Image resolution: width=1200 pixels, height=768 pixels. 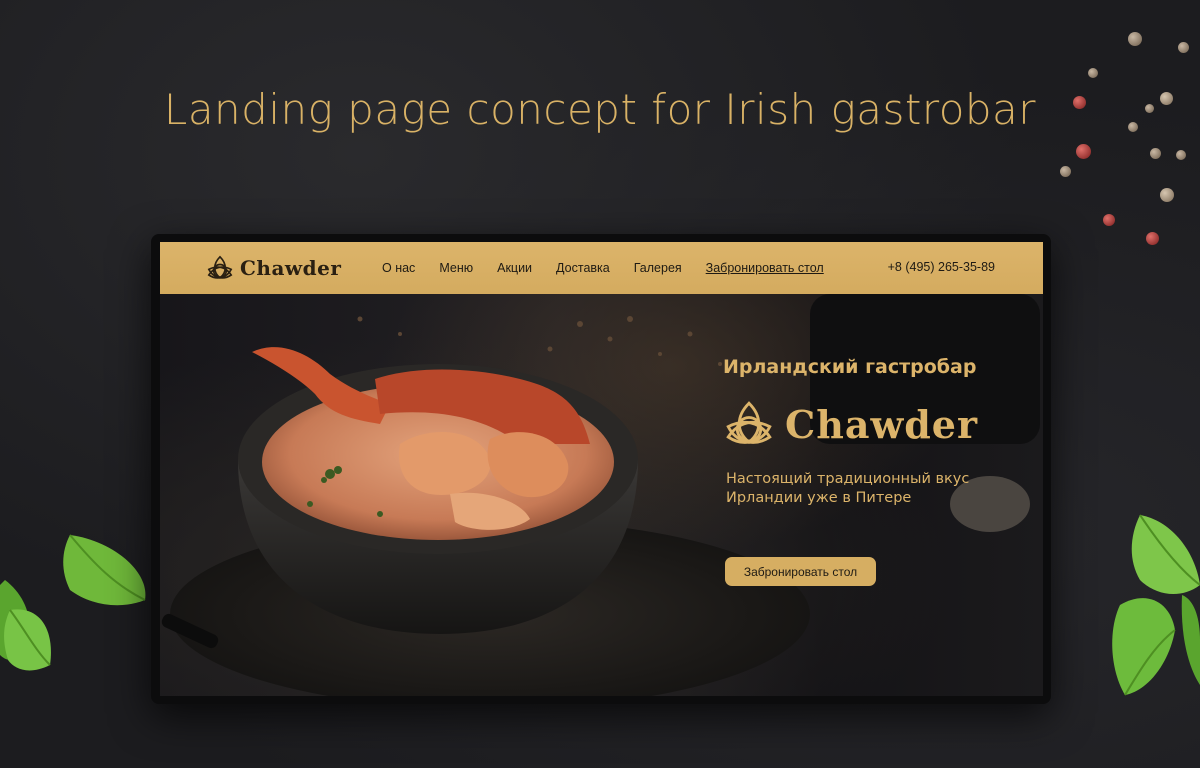 What do you see at coordinates (881, 424) in the screenshot?
I see `hero-brand-name: Chawder` at bounding box center [881, 424].